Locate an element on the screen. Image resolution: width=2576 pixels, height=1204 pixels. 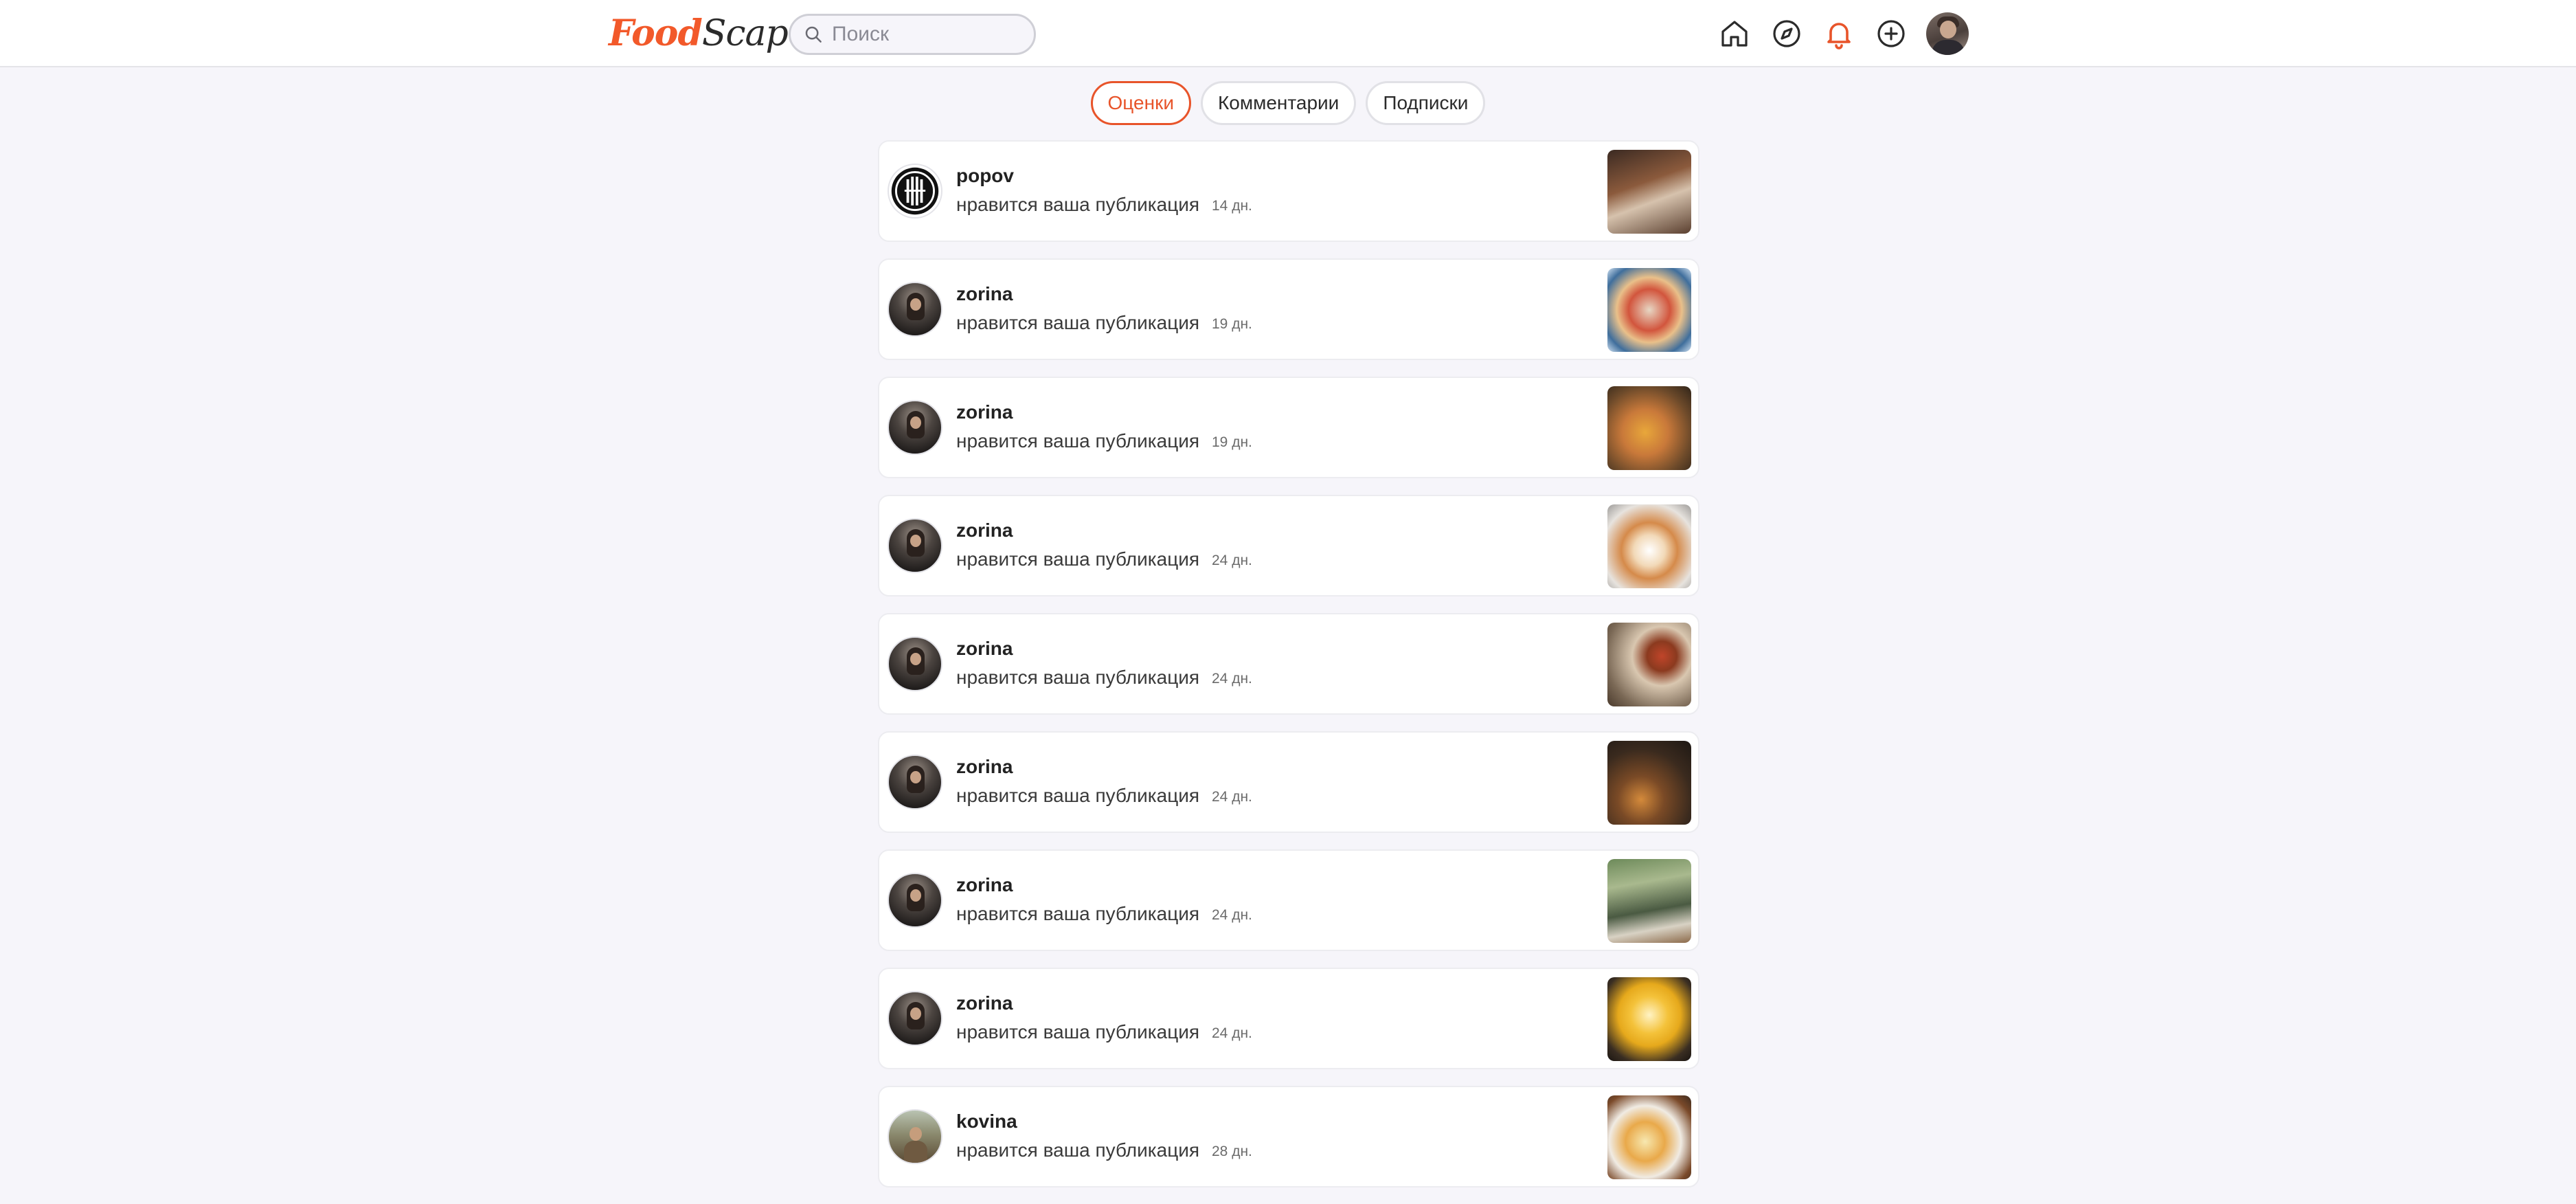
create-post-plus-icon is located at coordinates (1891, 33).